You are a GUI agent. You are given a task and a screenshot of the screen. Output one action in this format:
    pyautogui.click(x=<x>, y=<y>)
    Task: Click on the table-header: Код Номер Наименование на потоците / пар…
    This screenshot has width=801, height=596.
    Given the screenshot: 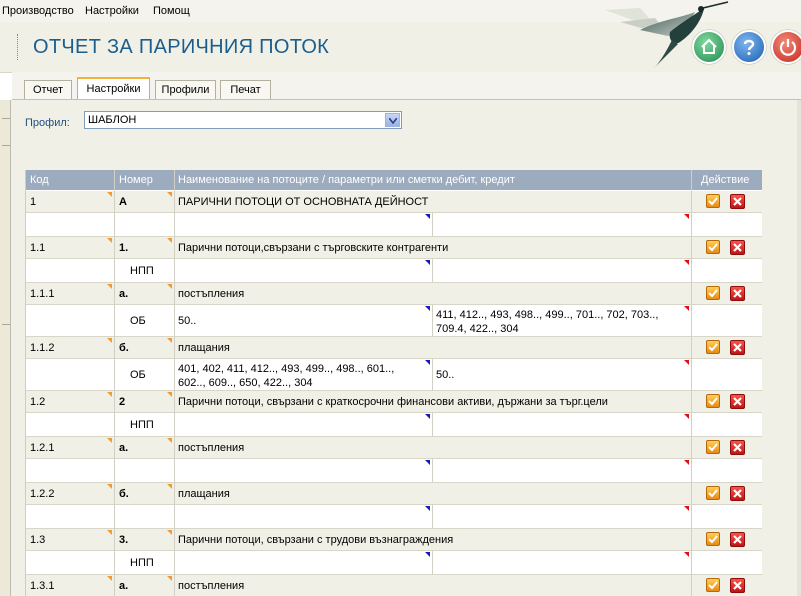 What is the action you would take?
    pyautogui.click(x=394, y=180)
    